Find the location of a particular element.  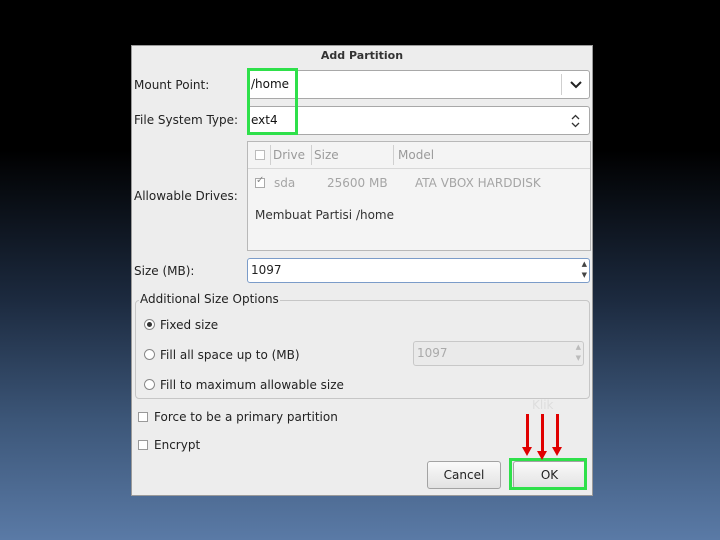

header-drive: Drive is located at coordinates (289, 155).